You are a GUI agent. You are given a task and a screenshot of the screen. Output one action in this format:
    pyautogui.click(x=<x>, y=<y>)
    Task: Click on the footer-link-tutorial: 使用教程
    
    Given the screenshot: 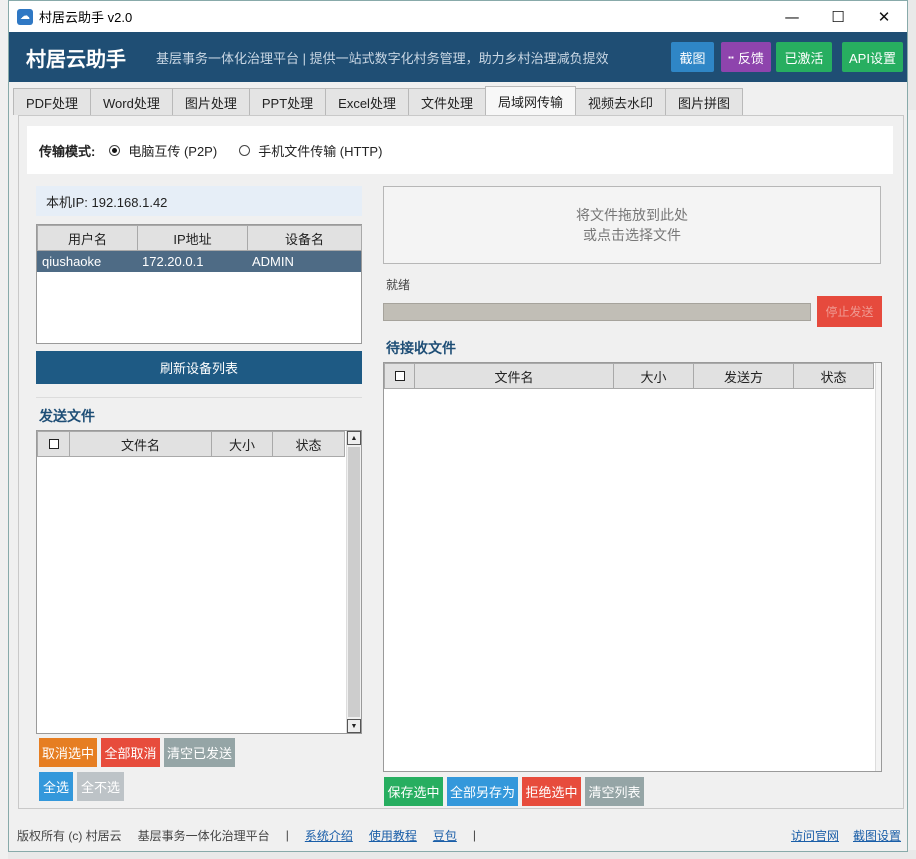 What is the action you would take?
    pyautogui.click(x=393, y=835)
    